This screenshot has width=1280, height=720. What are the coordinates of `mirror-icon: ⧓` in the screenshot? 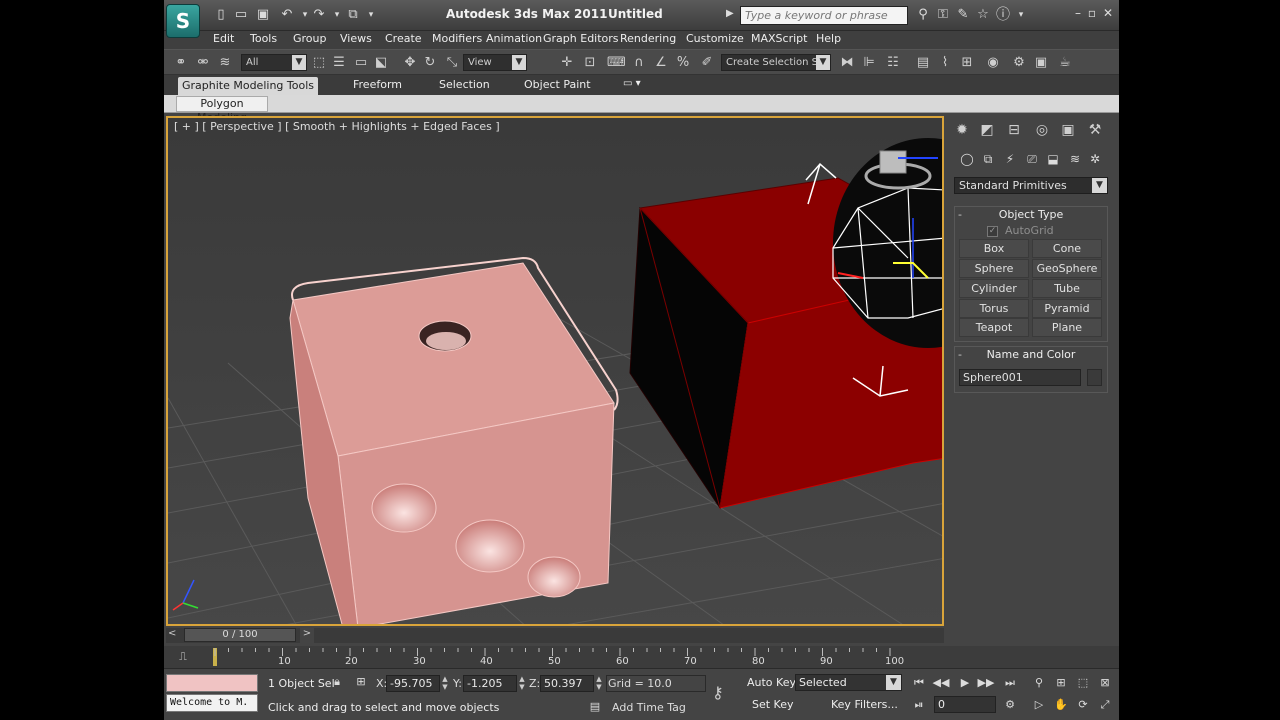 It's located at (847, 63).